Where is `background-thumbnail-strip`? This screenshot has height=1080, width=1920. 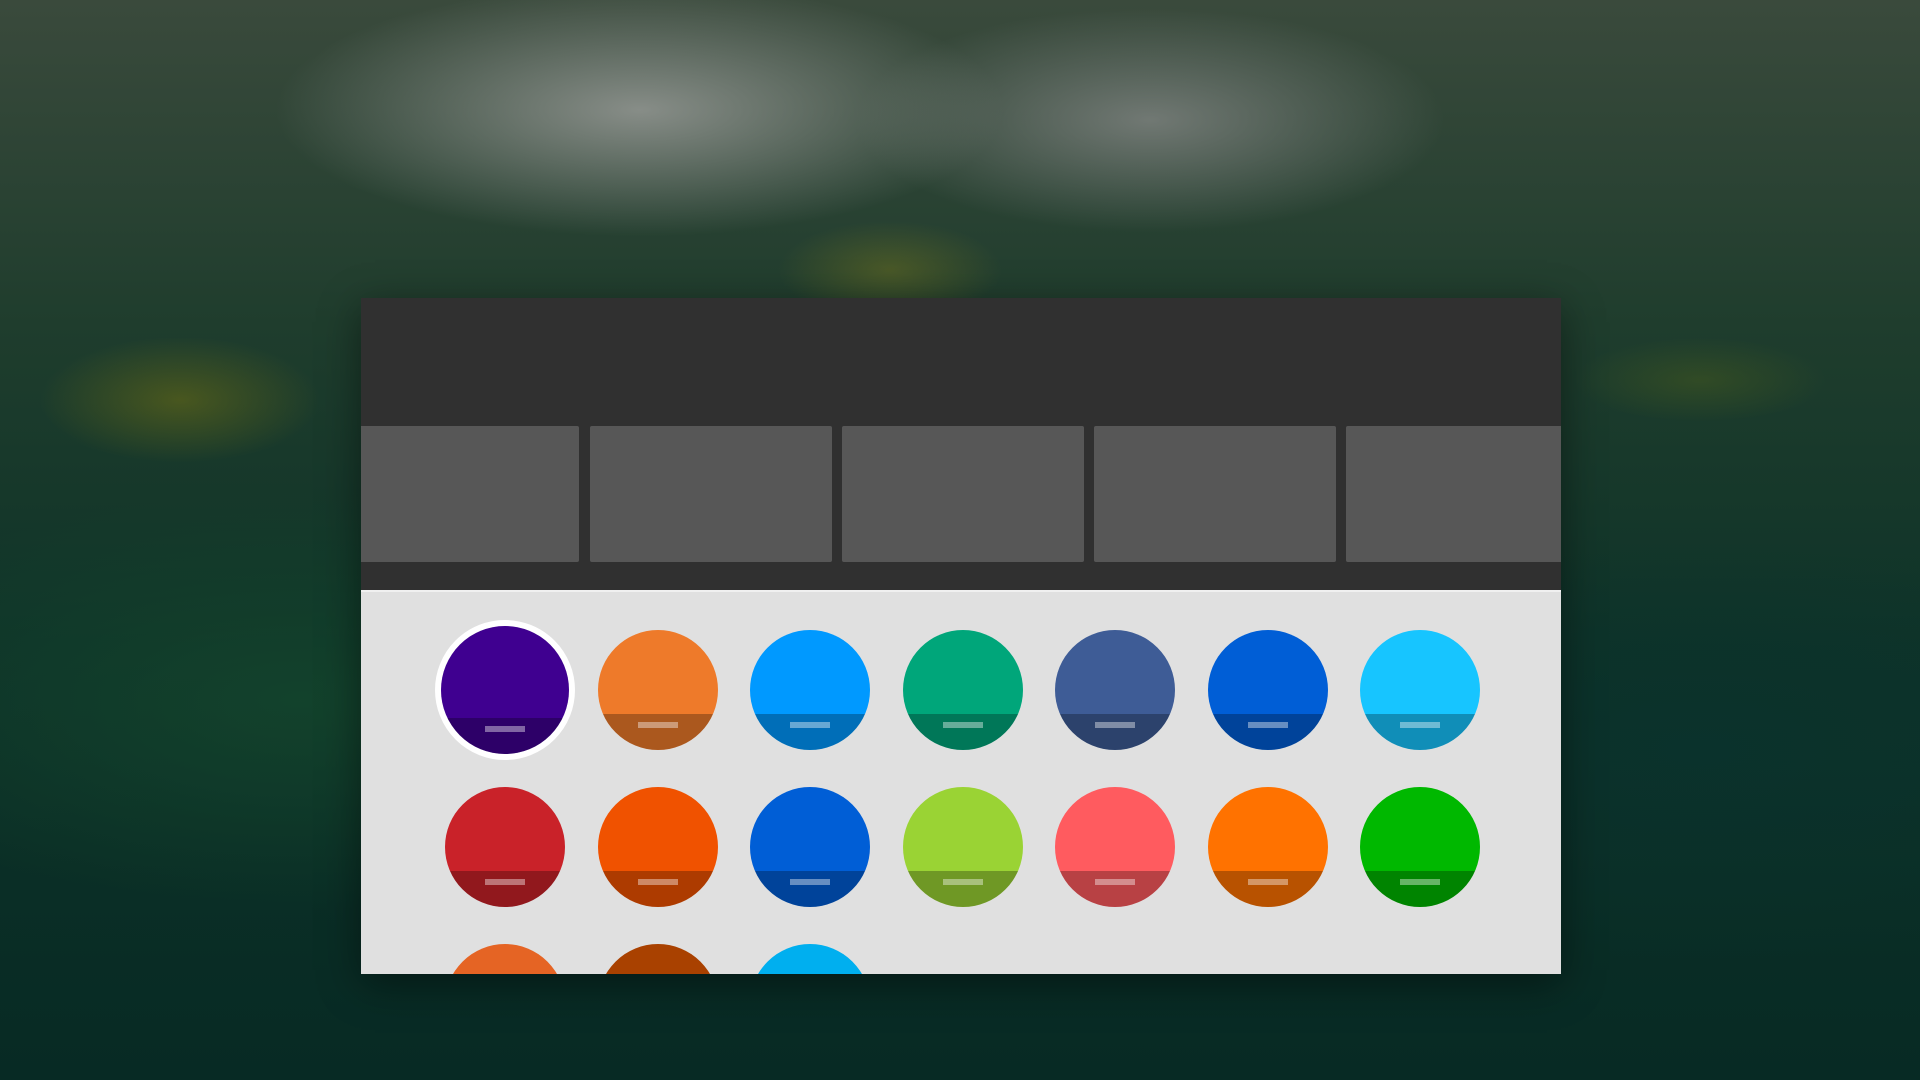
background-thumbnail-strip is located at coordinates (961, 494).